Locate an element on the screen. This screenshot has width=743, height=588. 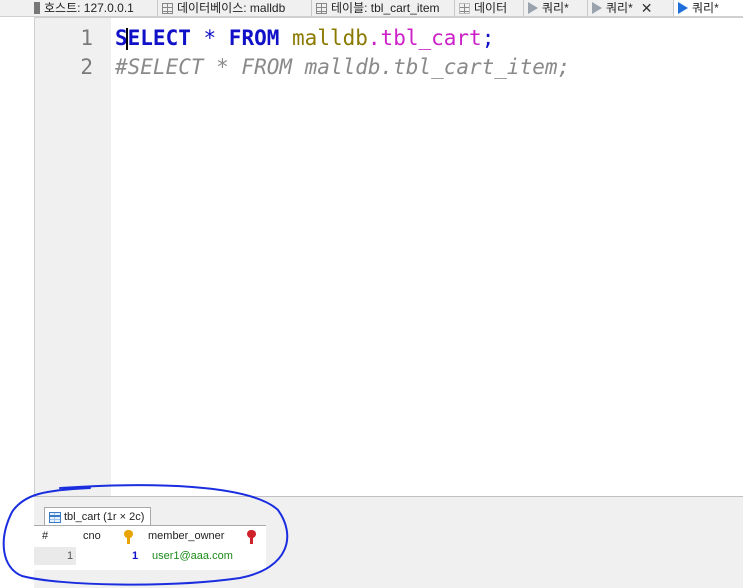
tab-query-3: 쿼리* is located at coordinates (708, 8).